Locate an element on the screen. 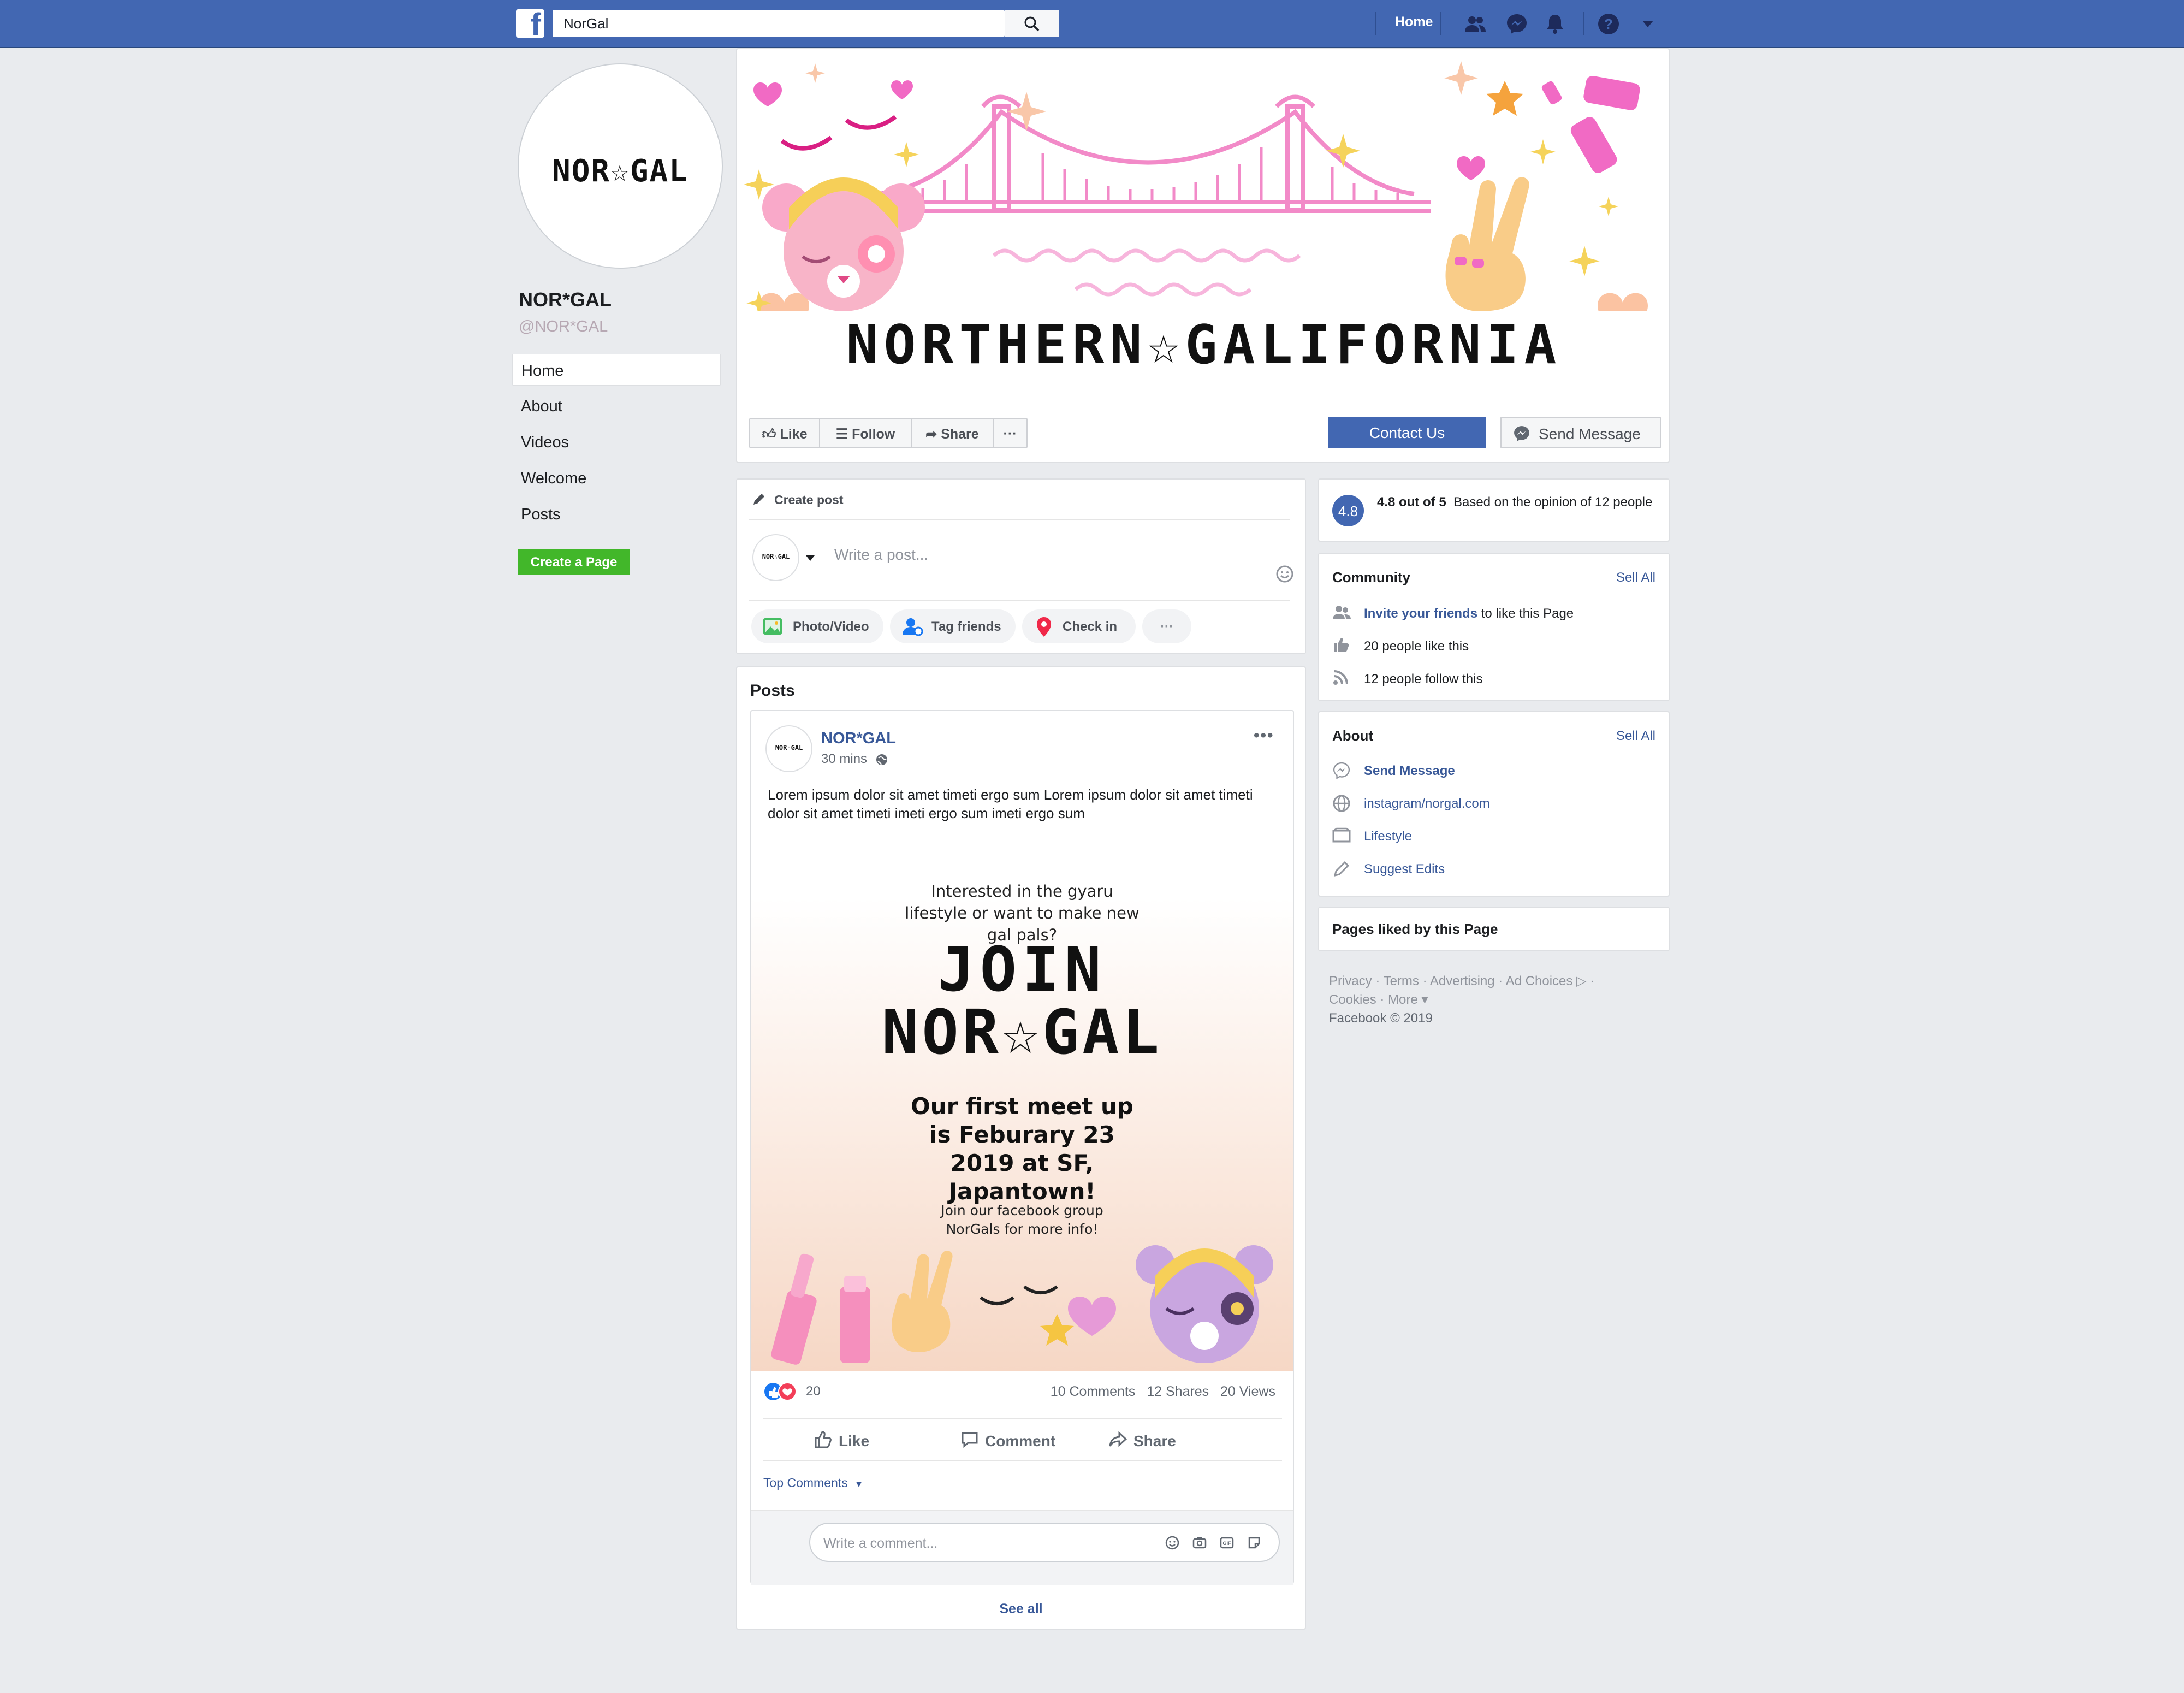 The width and height of the screenshot is (2184, 1693). search-box is located at coordinates (780, 24).